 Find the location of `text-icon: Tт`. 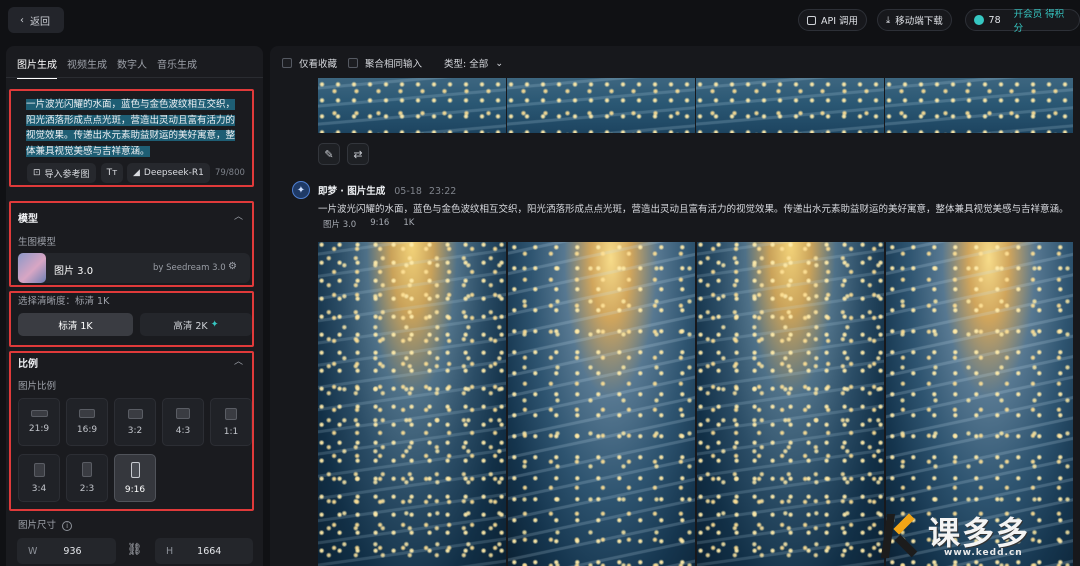

text-icon: Tт is located at coordinates (112, 173).